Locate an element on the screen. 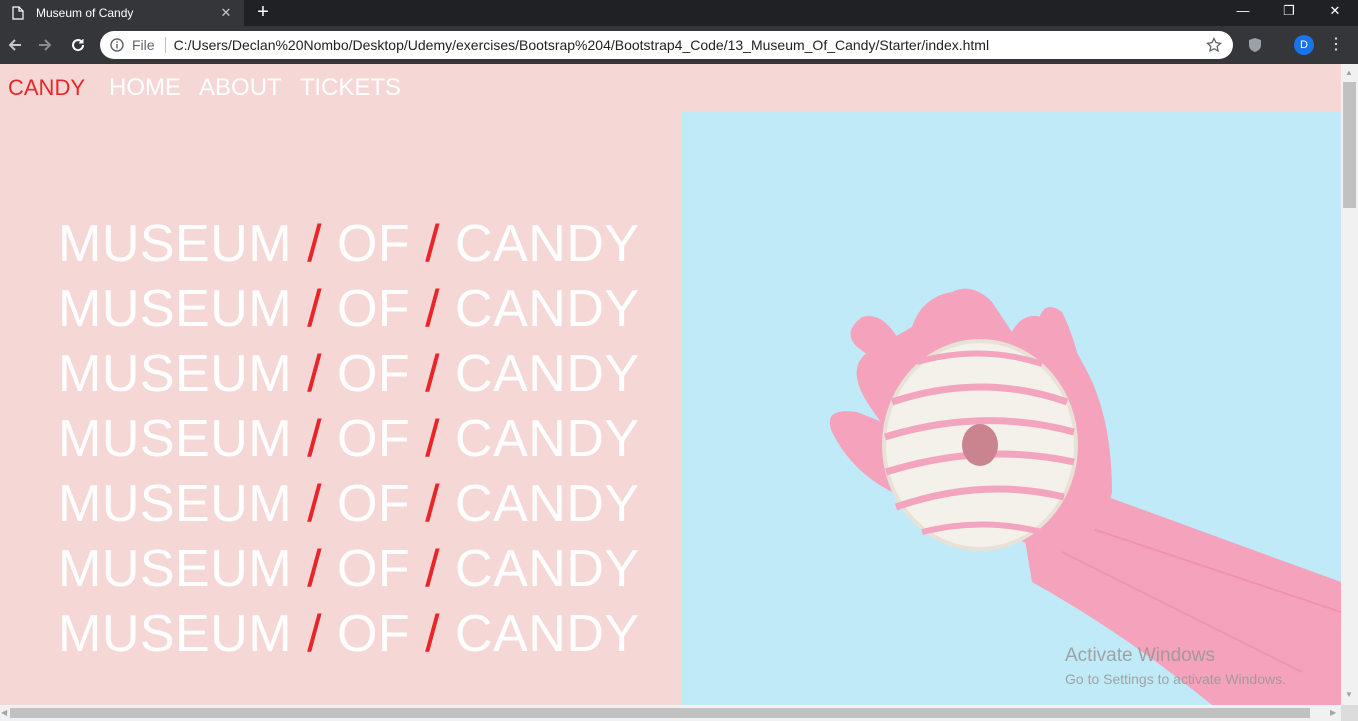 Image resolution: width=1358 pixels, height=721 pixels. menu-icon: ⋮ is located at coordinates (1336, 45).